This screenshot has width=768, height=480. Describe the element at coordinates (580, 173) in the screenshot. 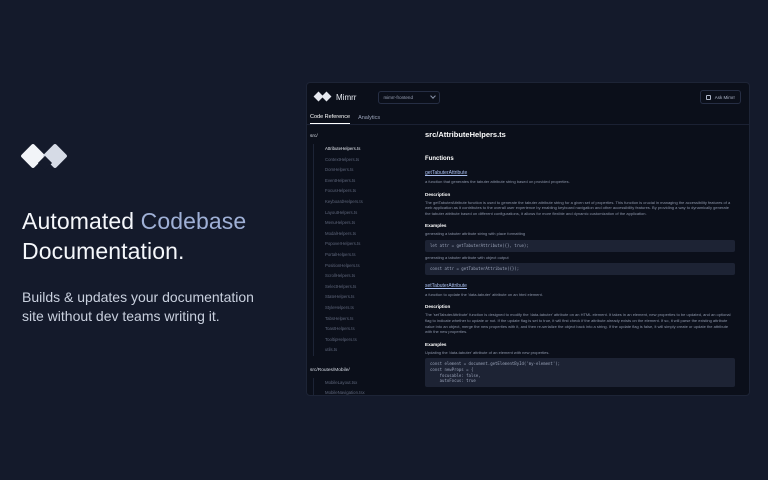

I see `function-link-get: getTabuterAttribute` at that location.